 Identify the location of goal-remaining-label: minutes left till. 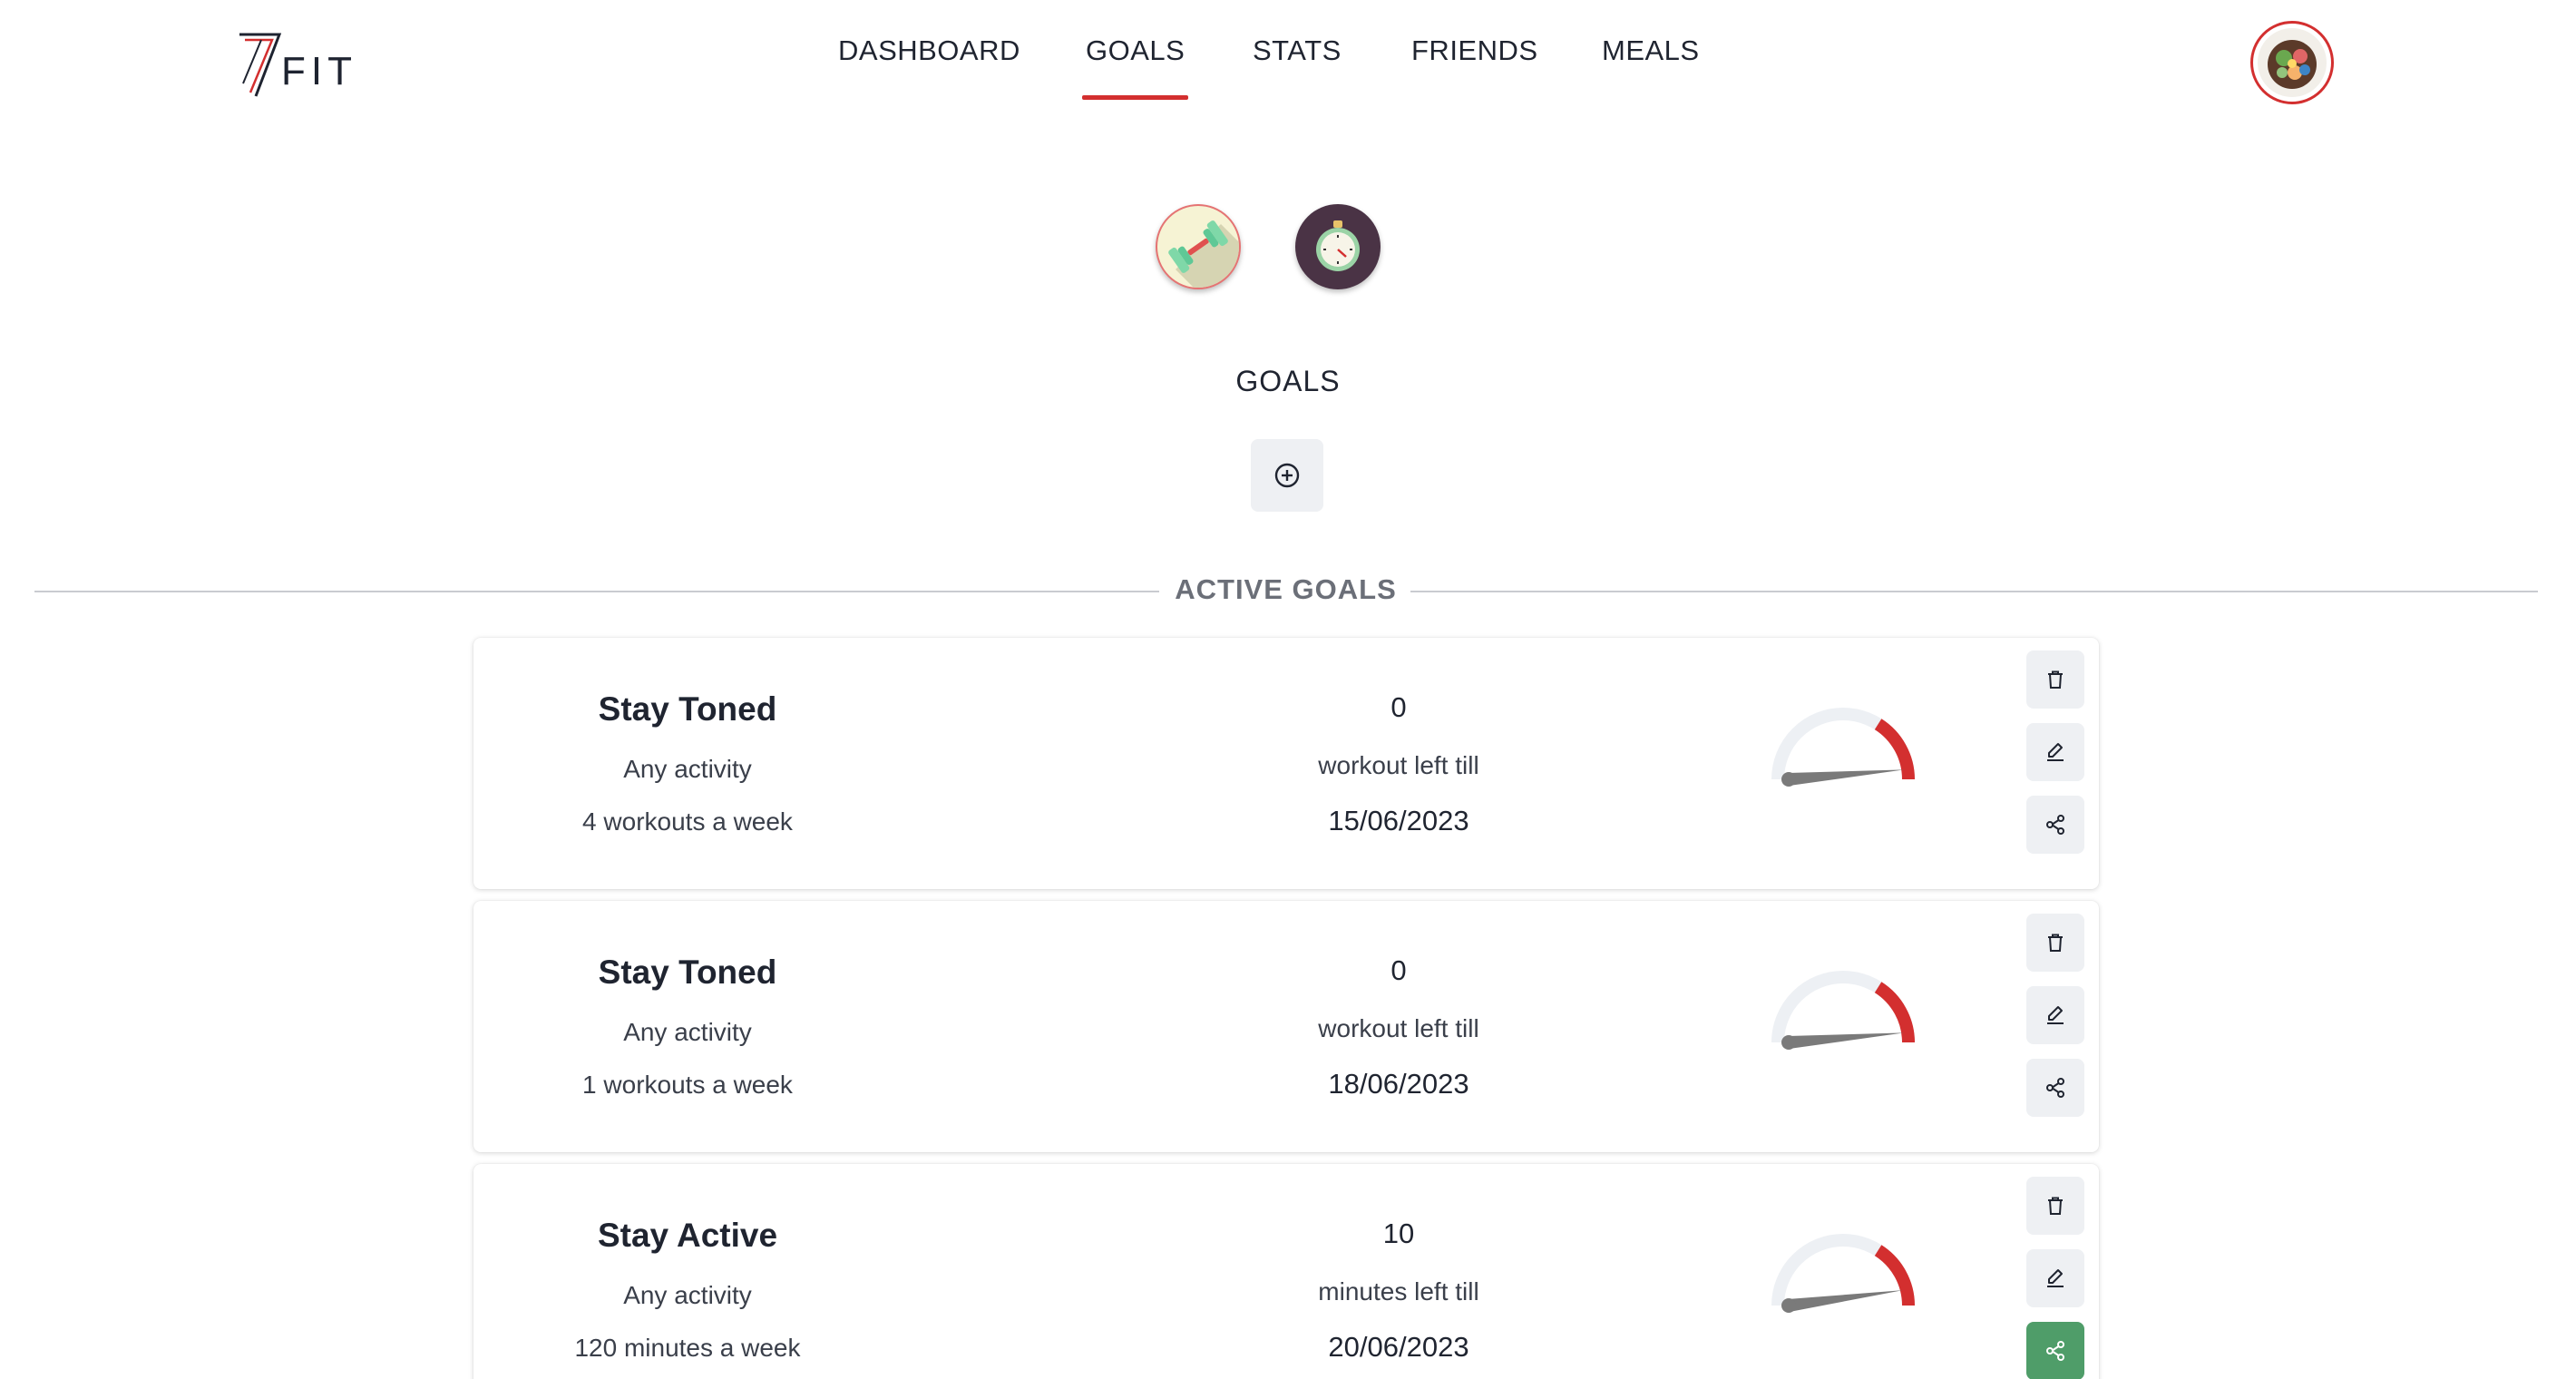
(1398, 1291).